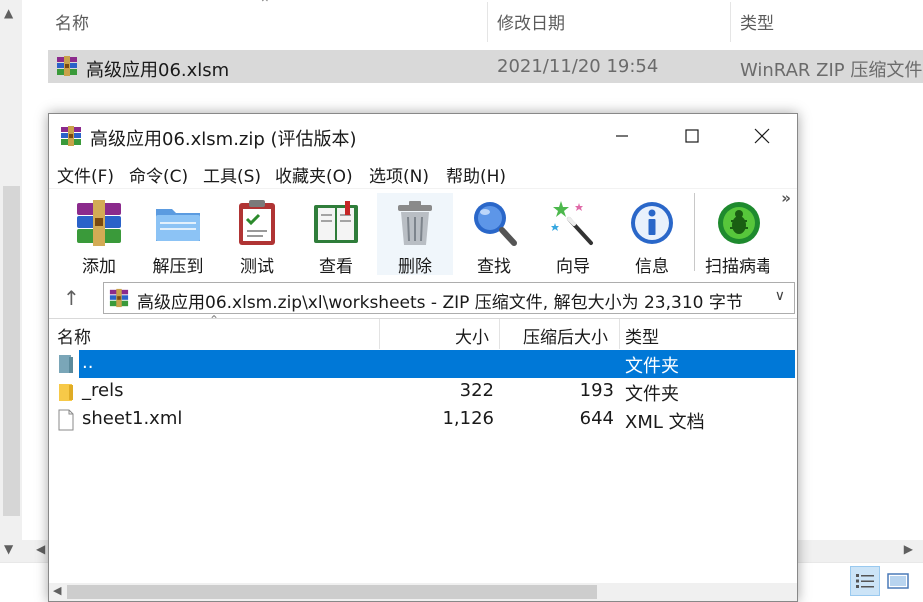 The image size is (923, 602). I want to click on scroll-down-icon: ▼, so click(8, 549).